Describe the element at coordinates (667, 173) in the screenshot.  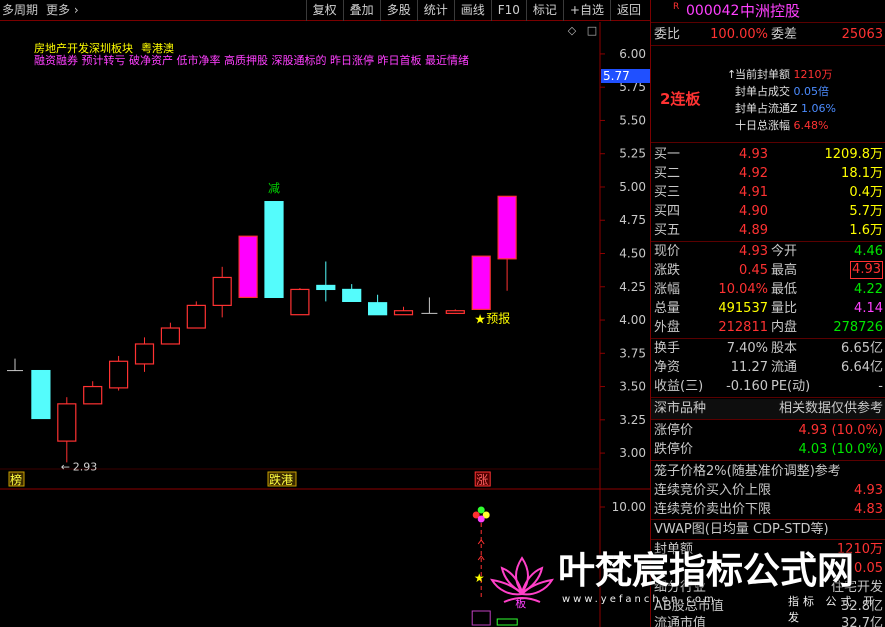
I see `bid-label: 买二` at that location.